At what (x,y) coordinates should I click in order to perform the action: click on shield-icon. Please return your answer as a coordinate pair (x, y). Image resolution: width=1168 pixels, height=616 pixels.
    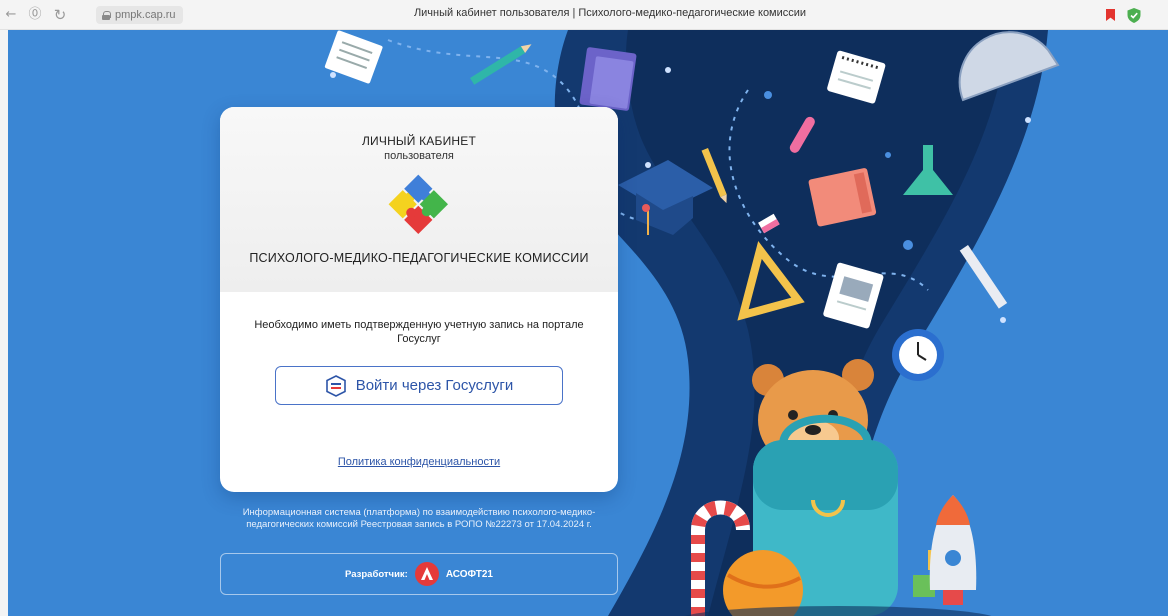
    Looking at the image, I should click on (1134, 15).